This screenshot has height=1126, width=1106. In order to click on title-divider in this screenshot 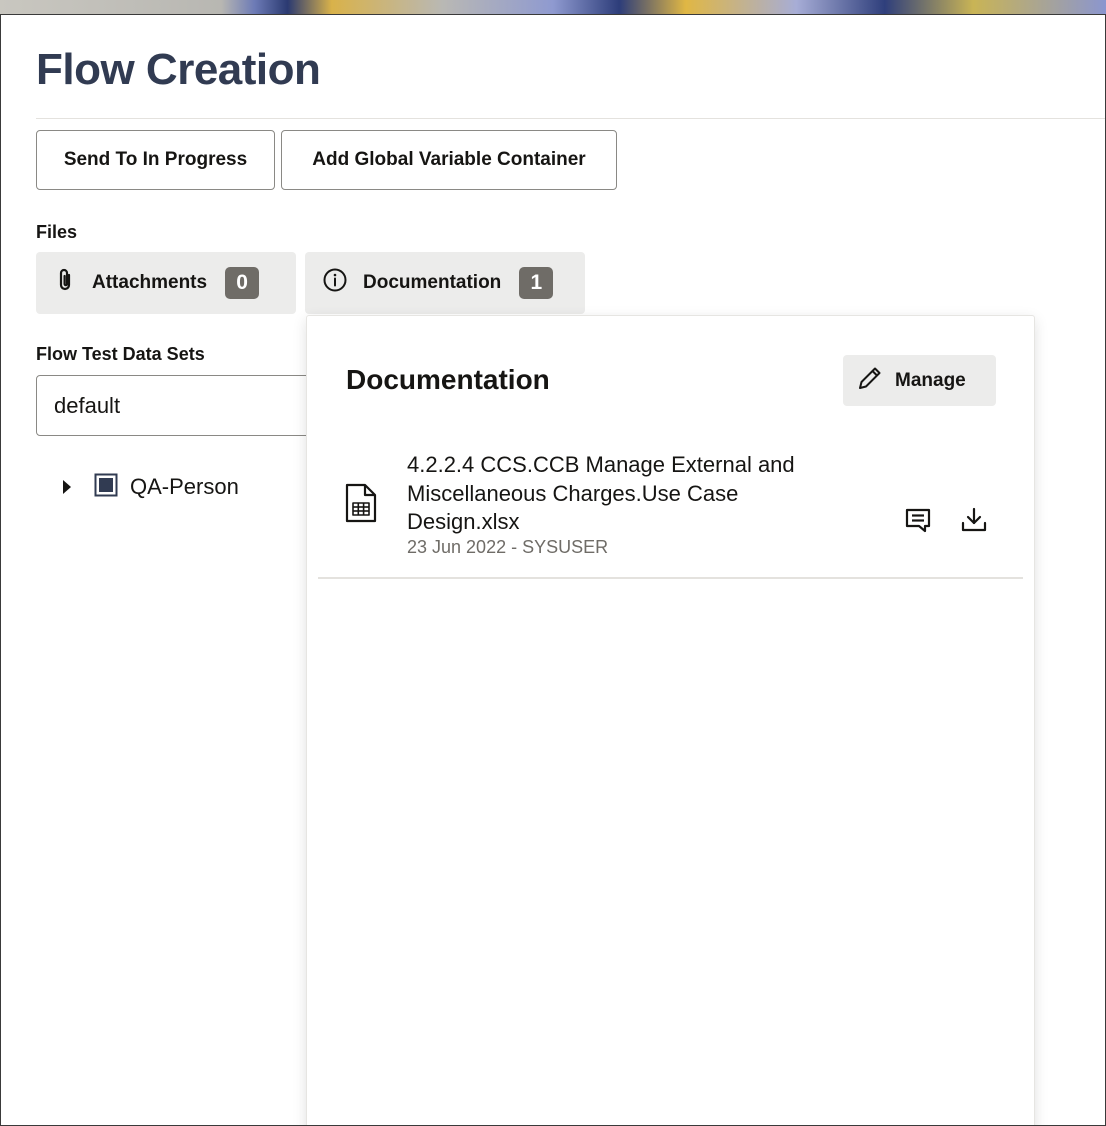, I will do `click(570, 118)`.